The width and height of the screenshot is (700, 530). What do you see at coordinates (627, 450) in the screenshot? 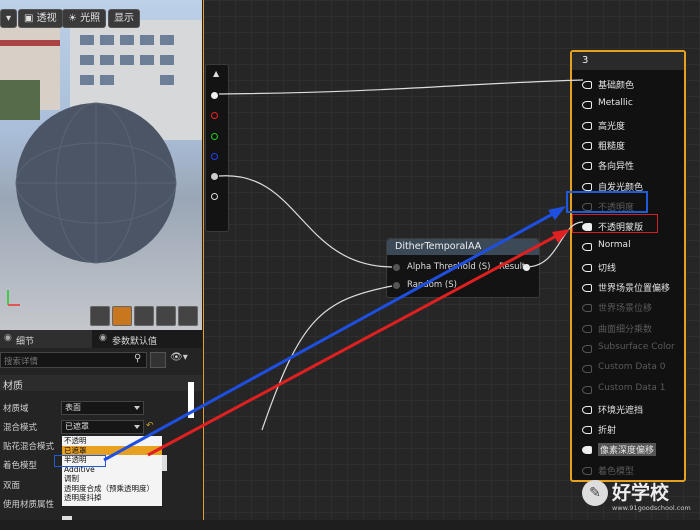
I see `material-pin-label: 像素深度偏移` at bounding box center [627, 450].